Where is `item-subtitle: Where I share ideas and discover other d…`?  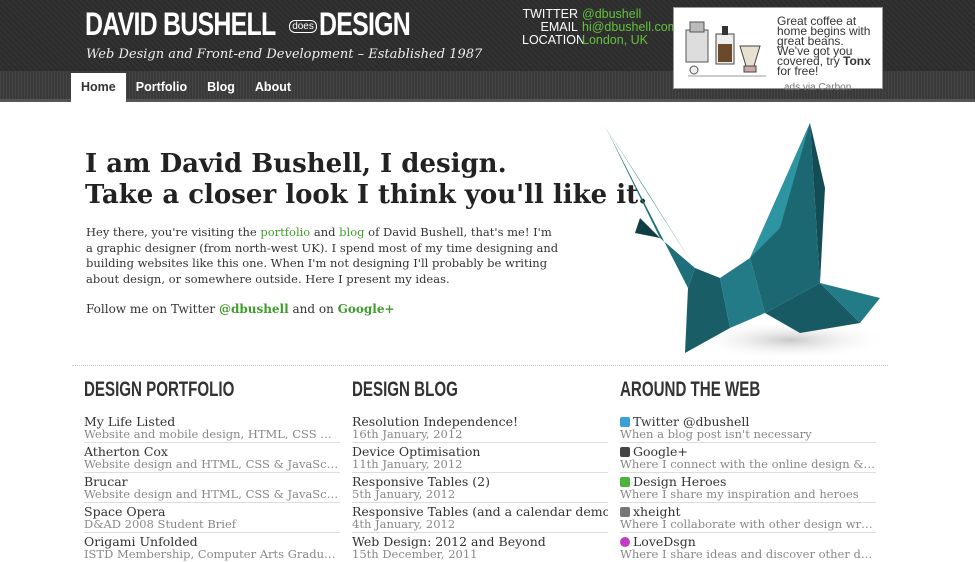
item-subtitle: Where I share ideas and discover other d… is located at coordinates (748, 554).